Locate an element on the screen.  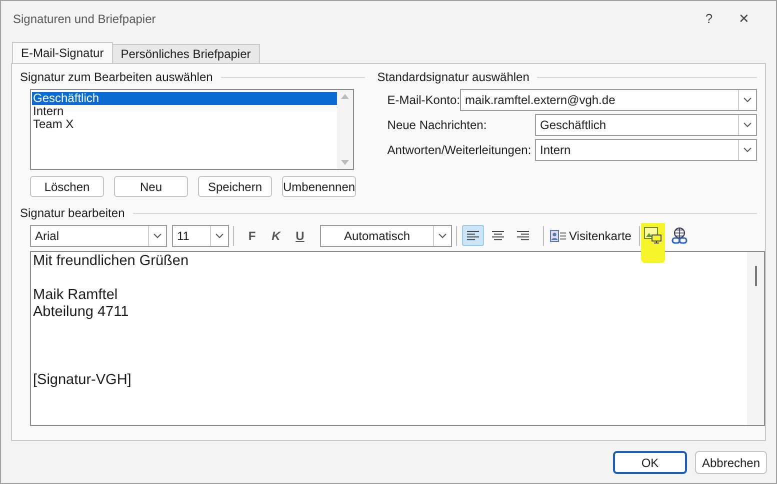
editor-line: Abteilung 4711 is located at coordinates (81, 312).